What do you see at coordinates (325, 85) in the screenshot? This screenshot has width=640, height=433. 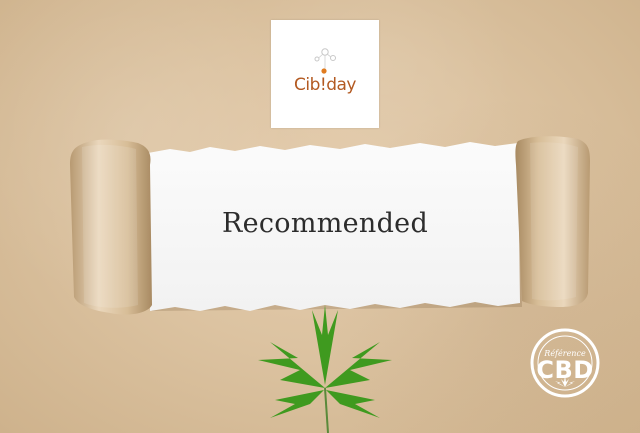 I see `brand-logo-text: Cib!day` at bounding box center [325, 85].